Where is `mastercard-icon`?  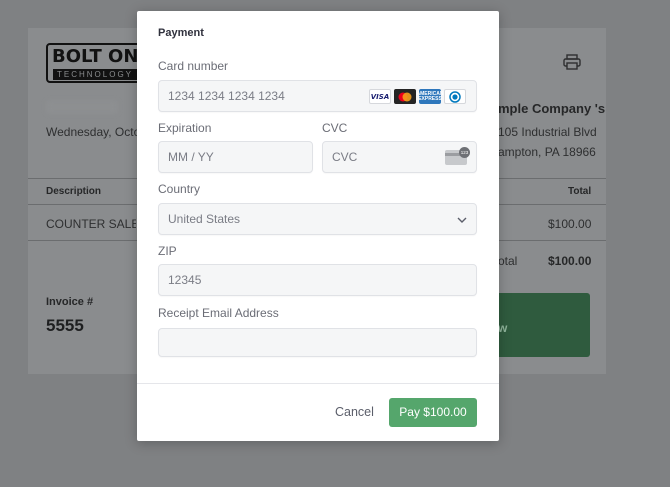 mastercard-icon is located at coordinates (405, 96).